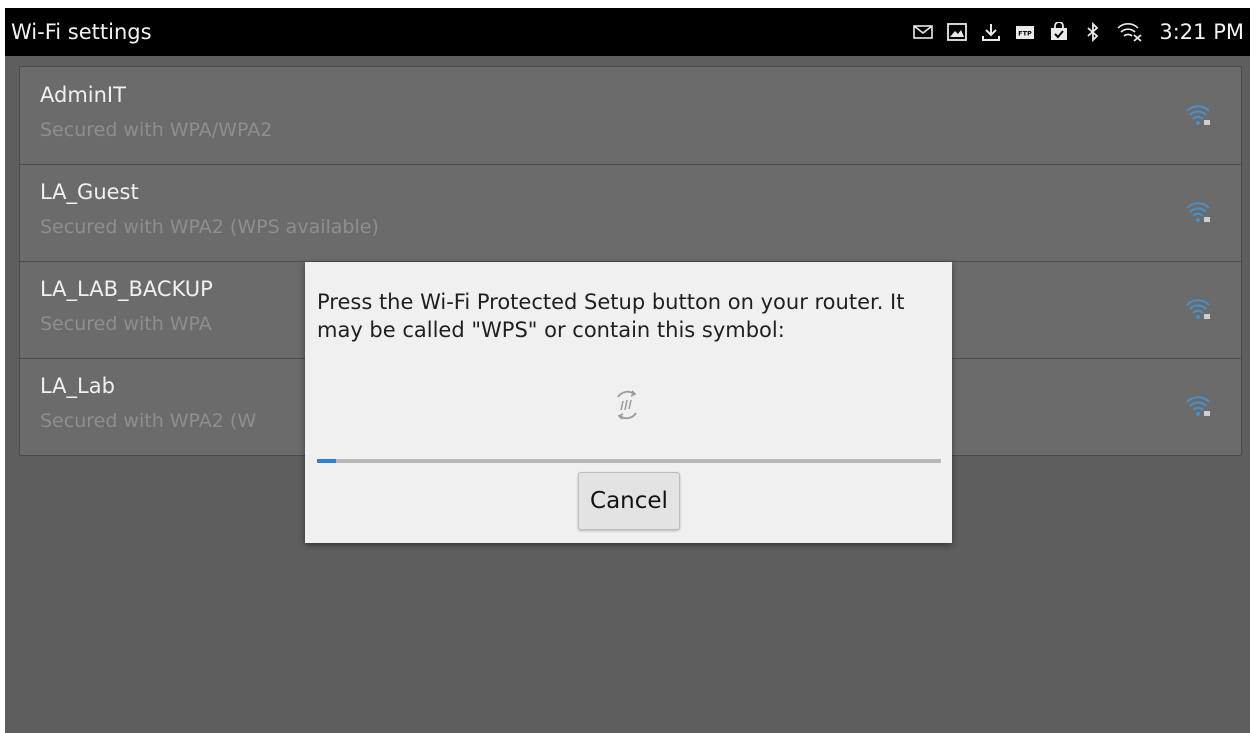  I want to click on wps-symbol-icon, so click(627, 405).